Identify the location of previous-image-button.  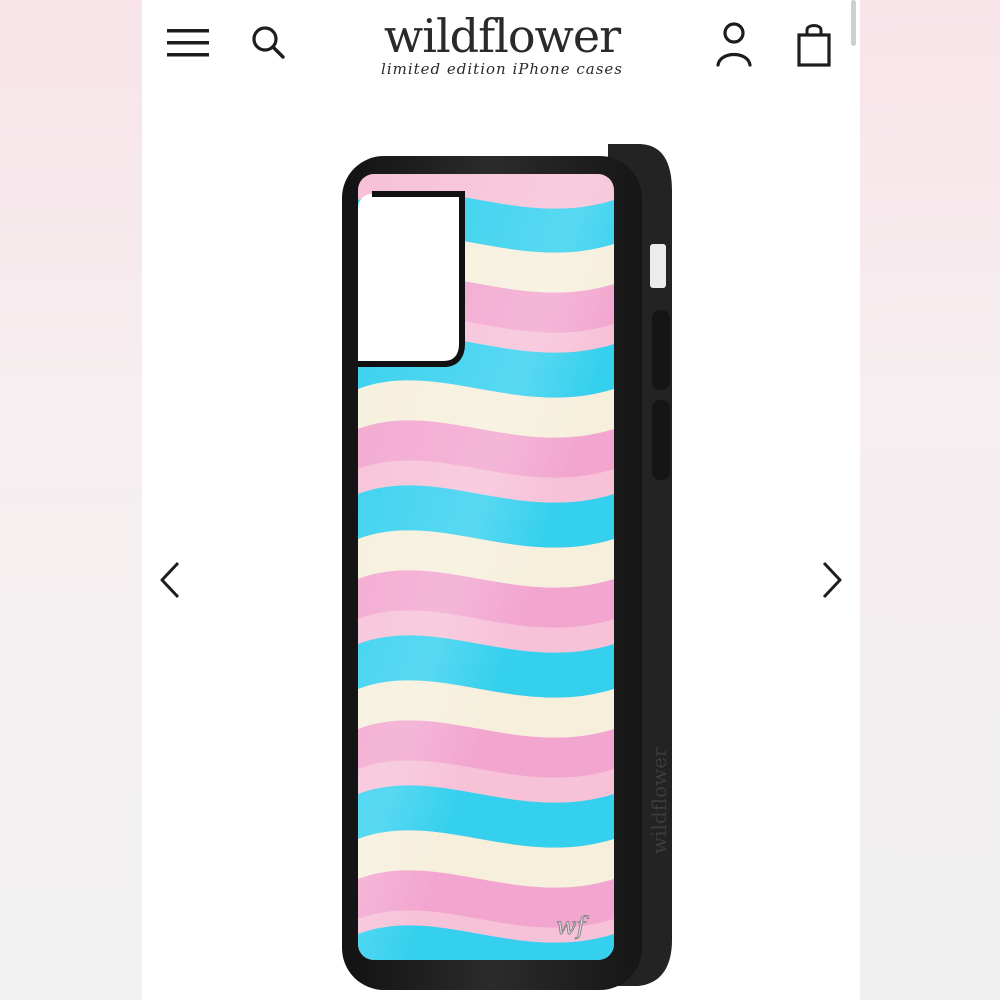
(170, 580).